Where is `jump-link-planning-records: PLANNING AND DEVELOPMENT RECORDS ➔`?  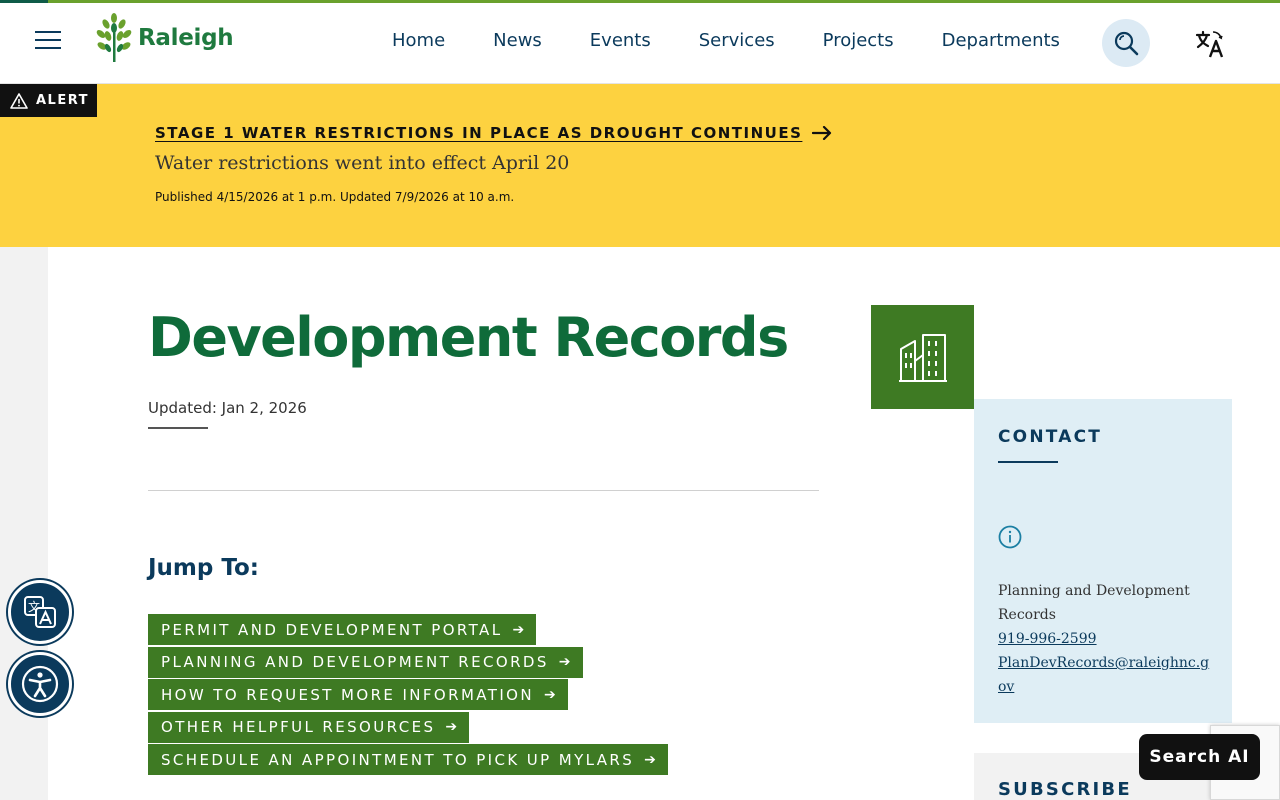 jump-link-planning-records: PLANNING AND DEVELOPMENT RECORDS ➔ is located at coordinates (365, 662).